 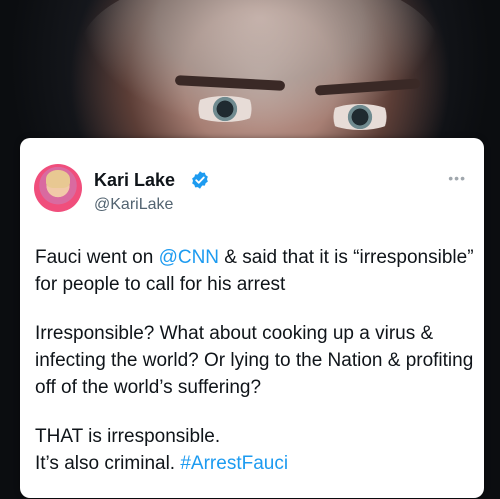 I want to click on author-handle: @KariLake, so click(x=133, y=205).